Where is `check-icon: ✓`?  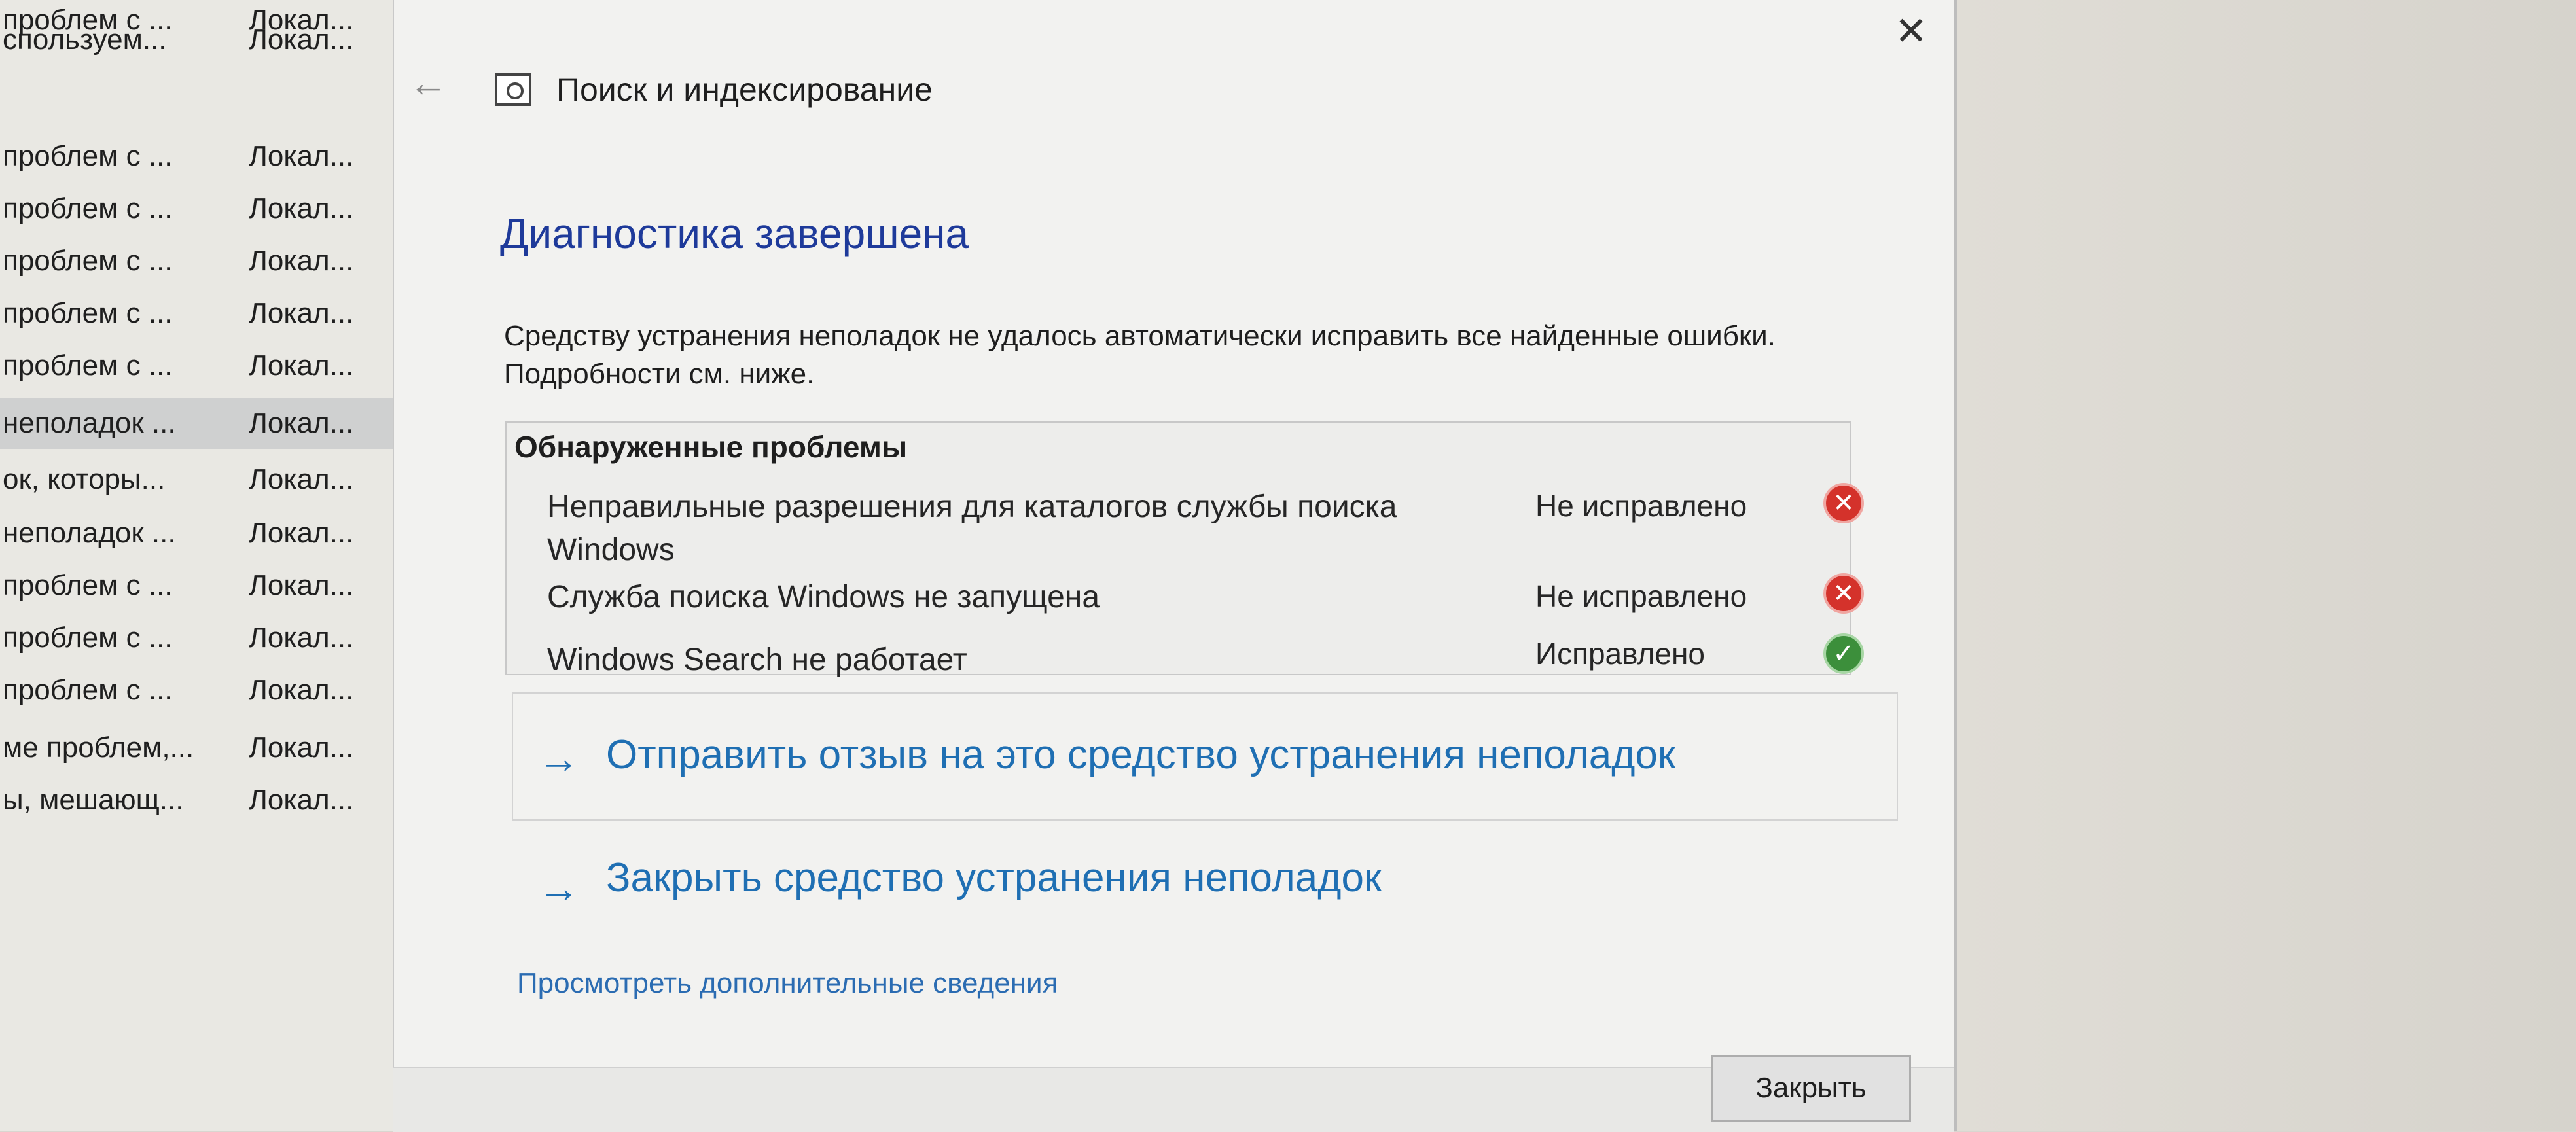 check-icon: ✓ is located at coordinates (1843, 653).